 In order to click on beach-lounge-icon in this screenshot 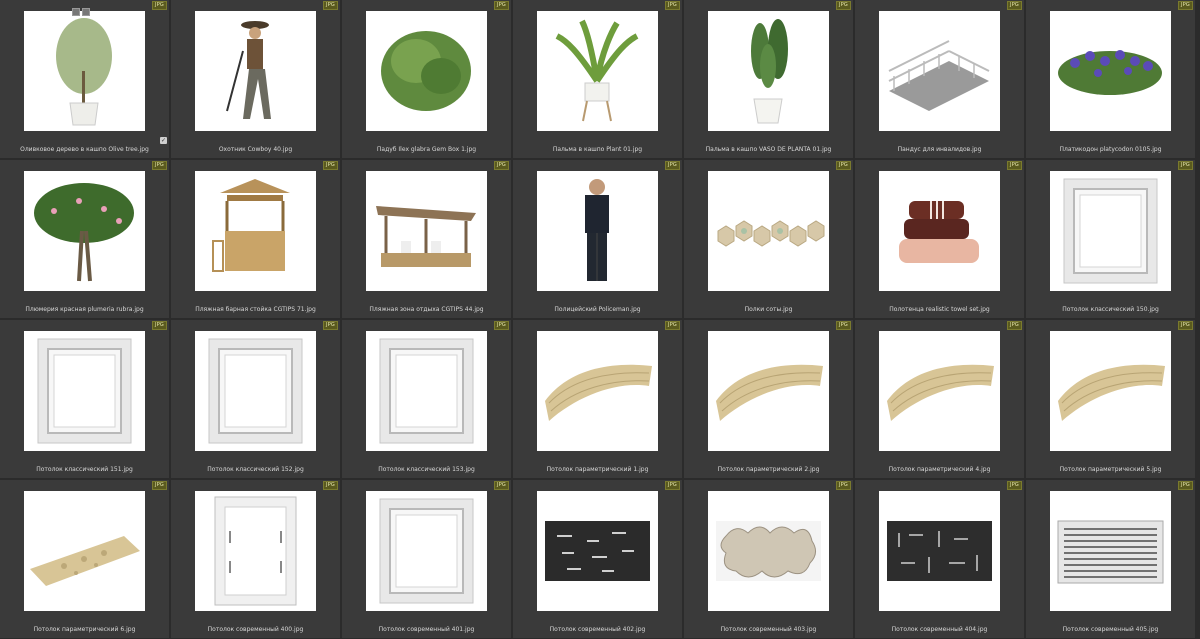, I will do `click(426, 236)`.